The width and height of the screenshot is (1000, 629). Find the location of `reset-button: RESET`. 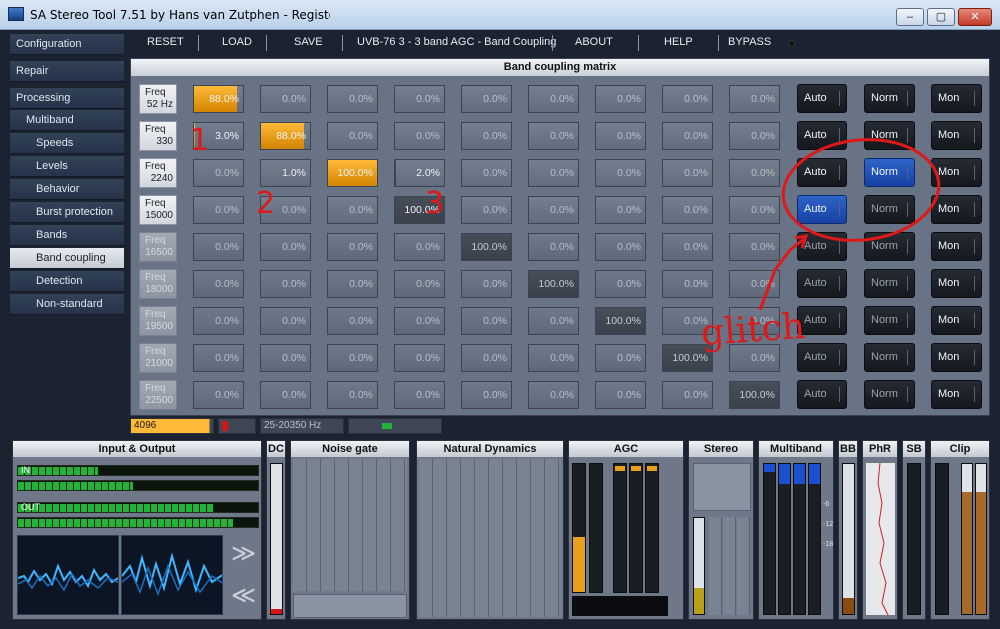

reset-button: RESET is located at coordinates (165, 42).